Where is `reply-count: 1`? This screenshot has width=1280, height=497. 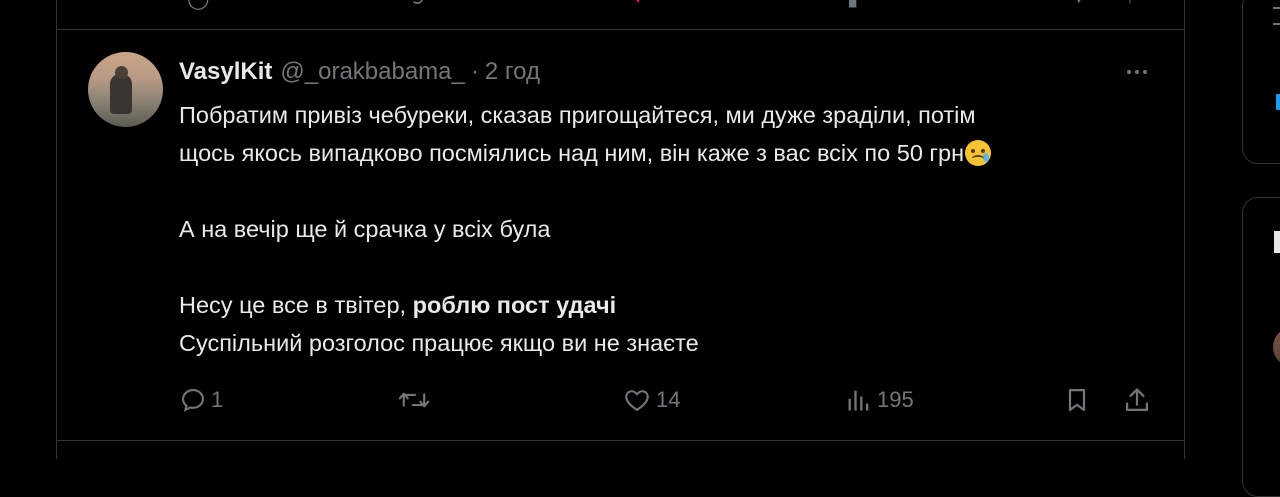 reply-count: 1 is located at coordinates (217, 399).